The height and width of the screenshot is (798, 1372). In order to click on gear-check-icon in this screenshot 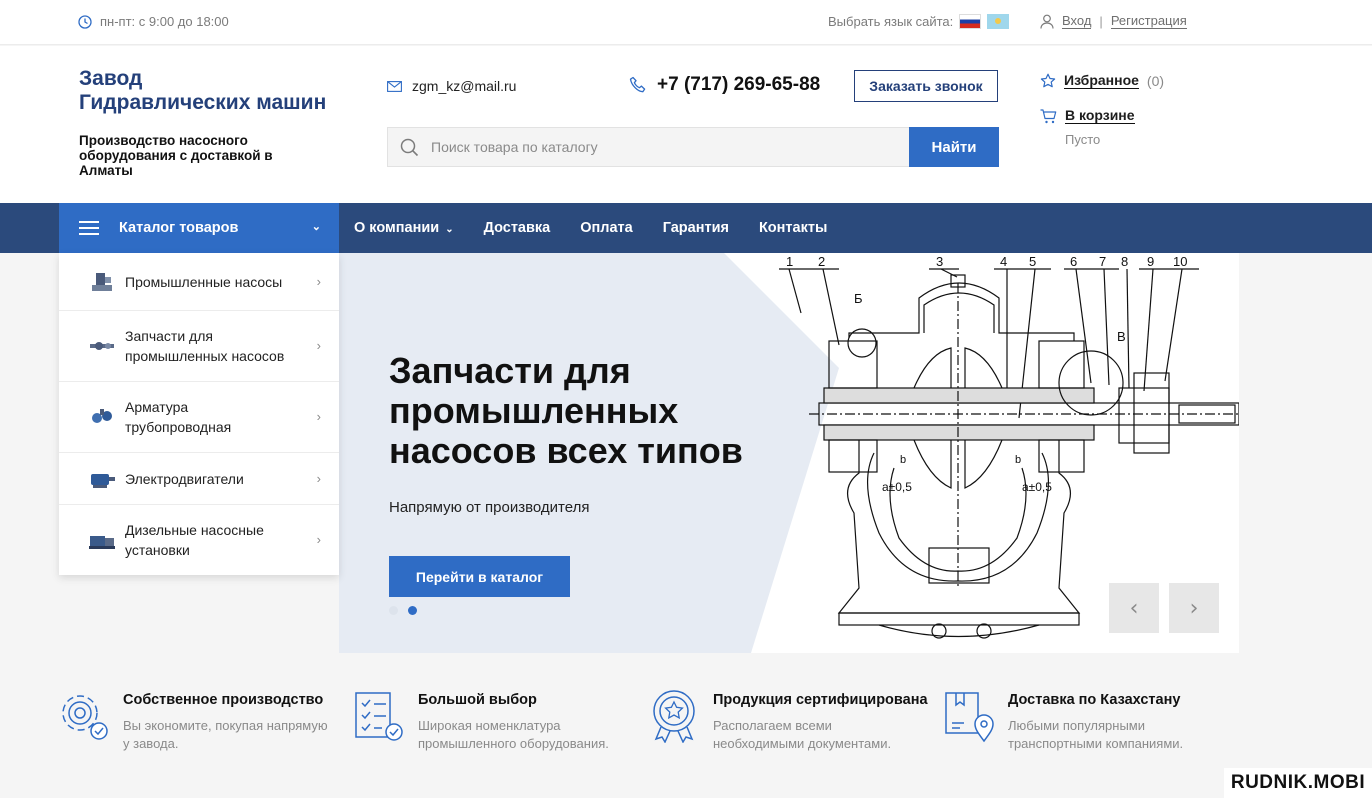, I will do `click(85, 717)`.